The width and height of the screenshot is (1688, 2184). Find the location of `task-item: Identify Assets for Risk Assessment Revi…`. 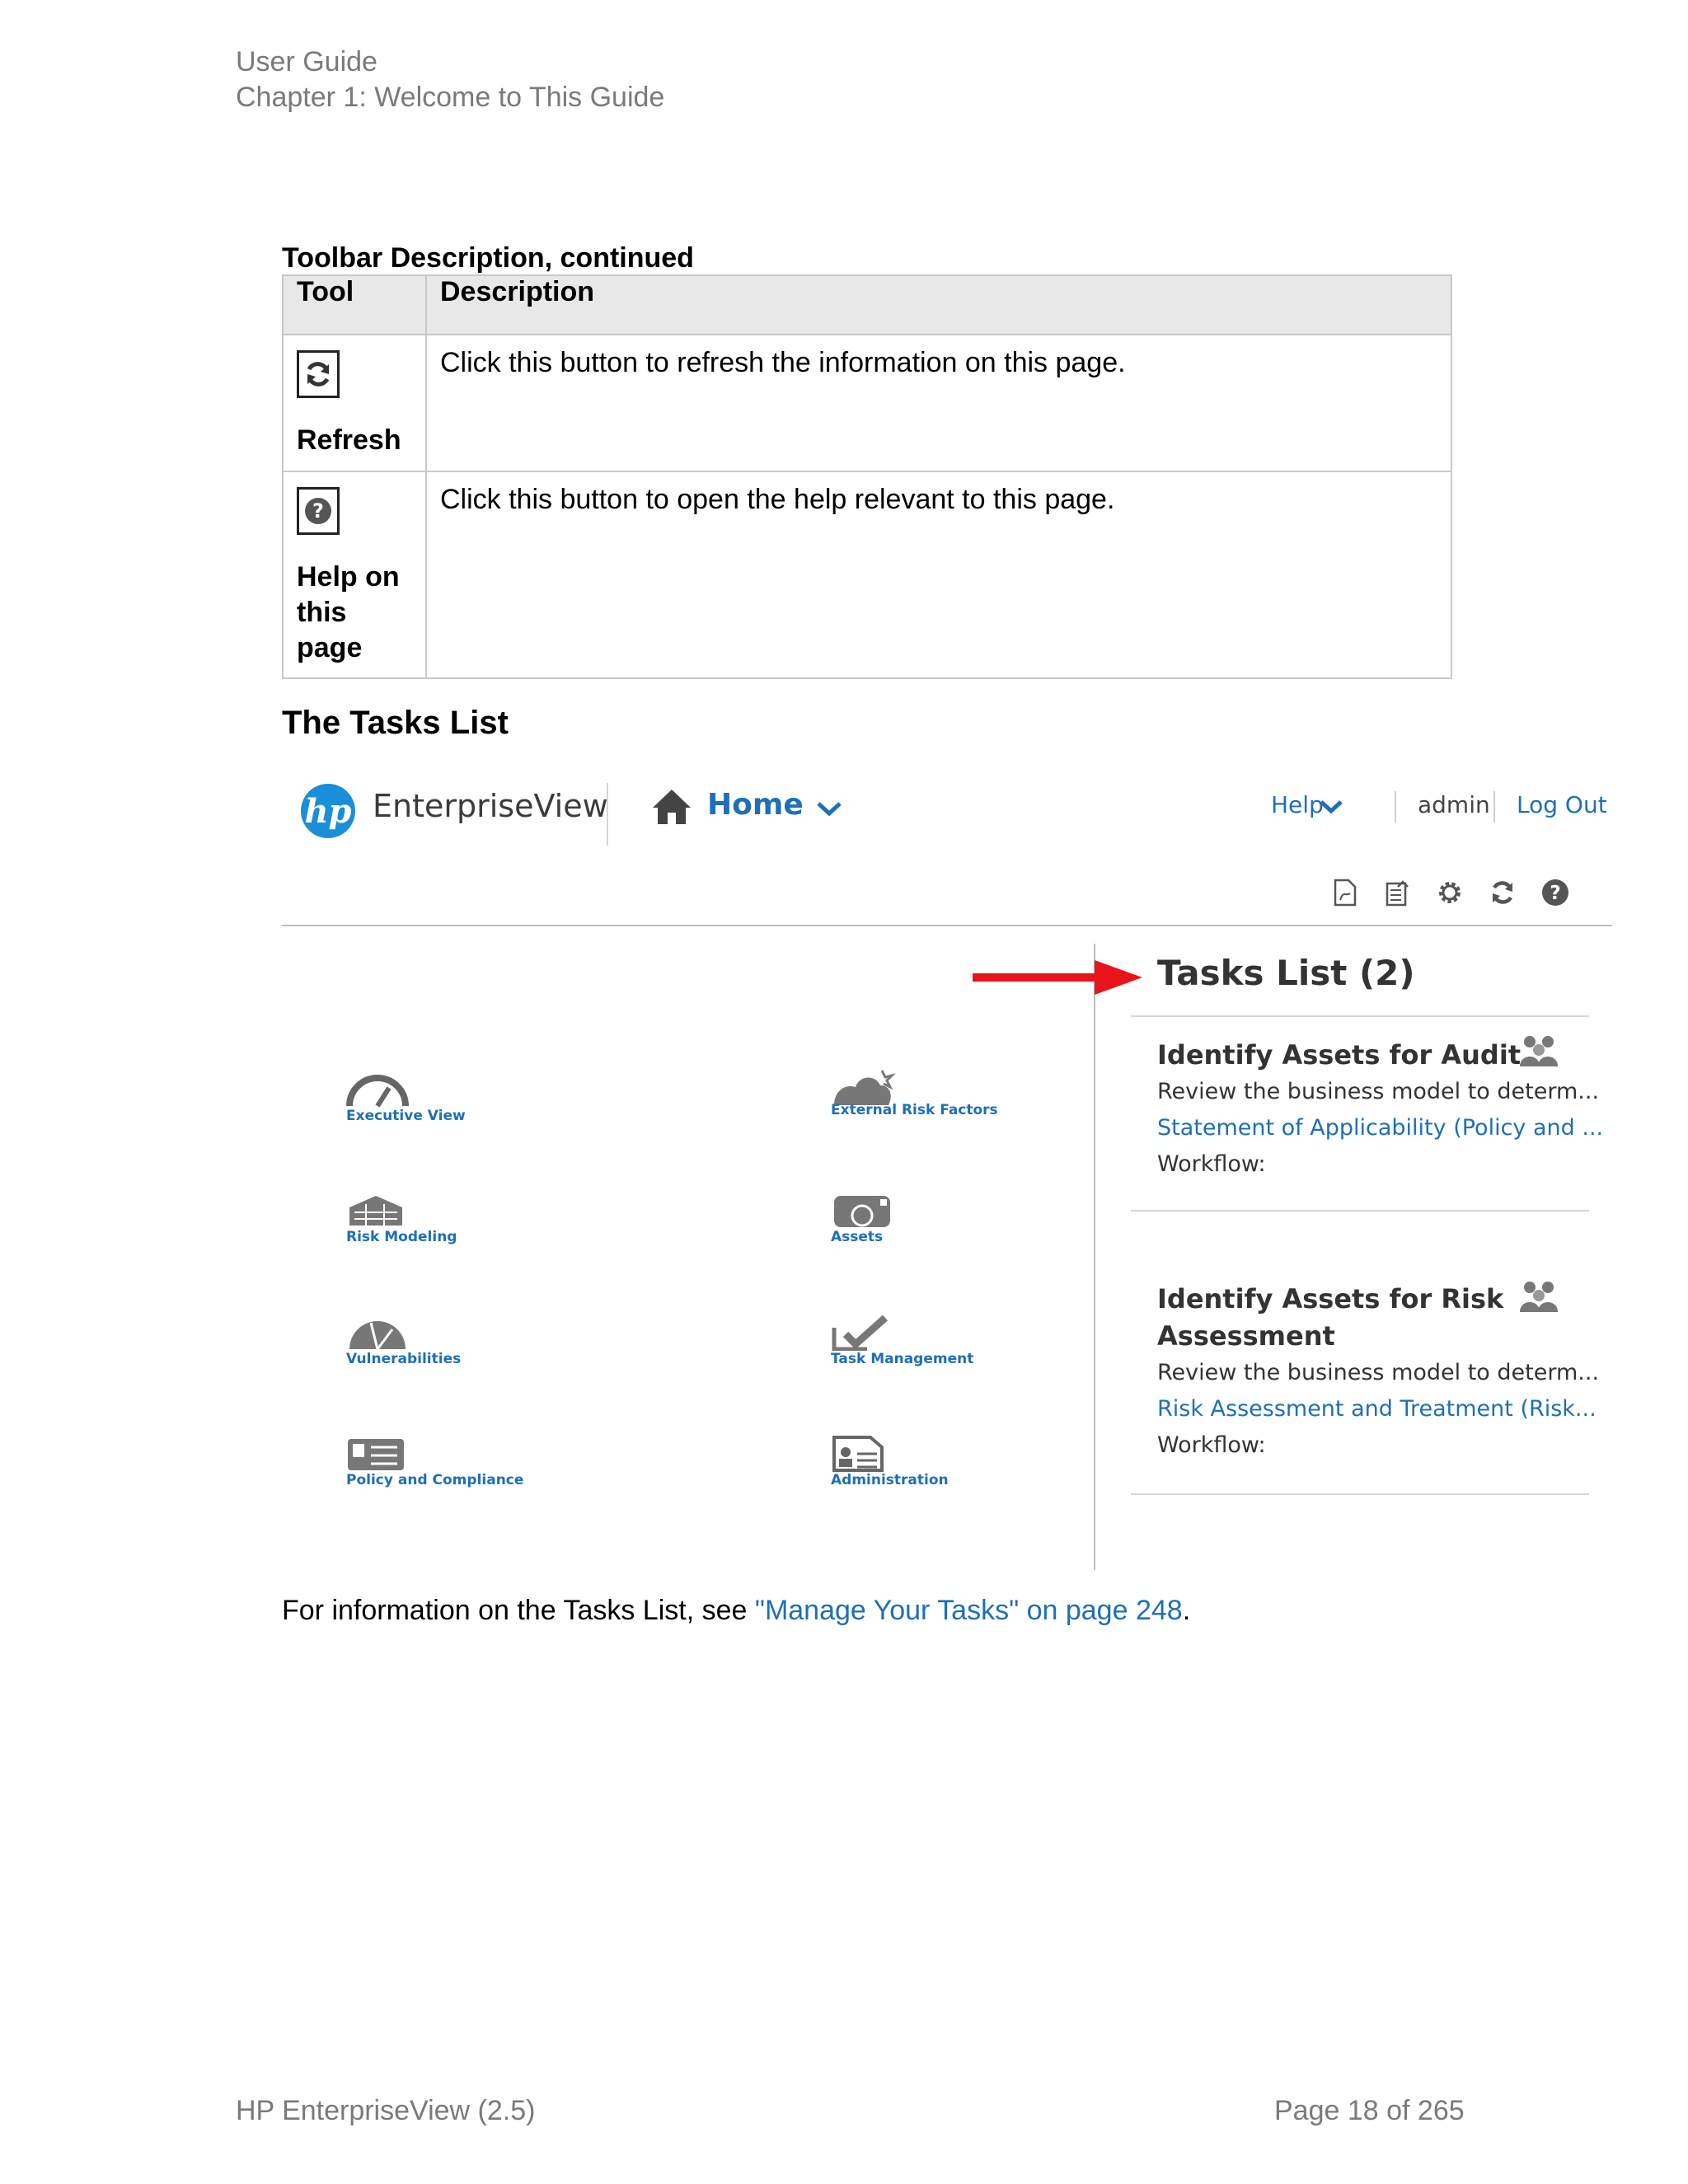

task-item: Identify Assets for Risk Assessment Revi… is located at coordinates (1378, 1372).